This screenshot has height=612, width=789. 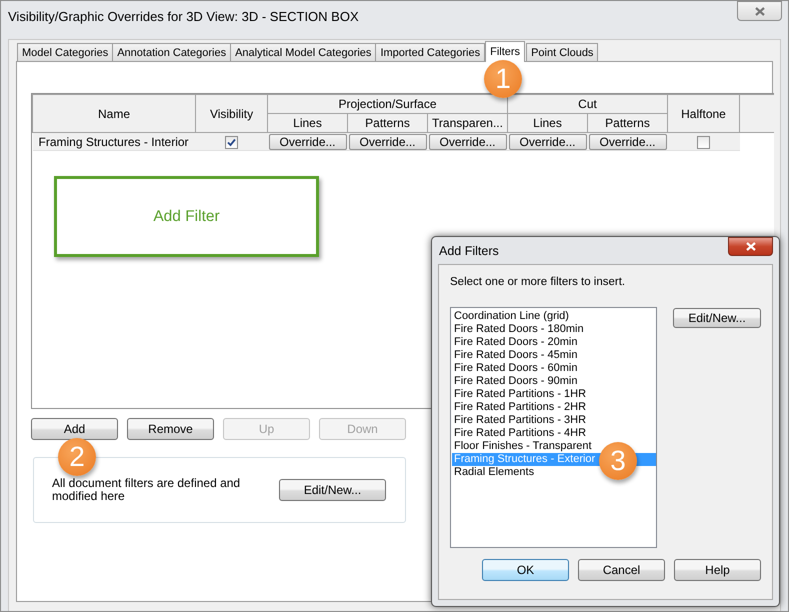 I want to click on tab: Annotation Categories, so click(x=172, y=52).